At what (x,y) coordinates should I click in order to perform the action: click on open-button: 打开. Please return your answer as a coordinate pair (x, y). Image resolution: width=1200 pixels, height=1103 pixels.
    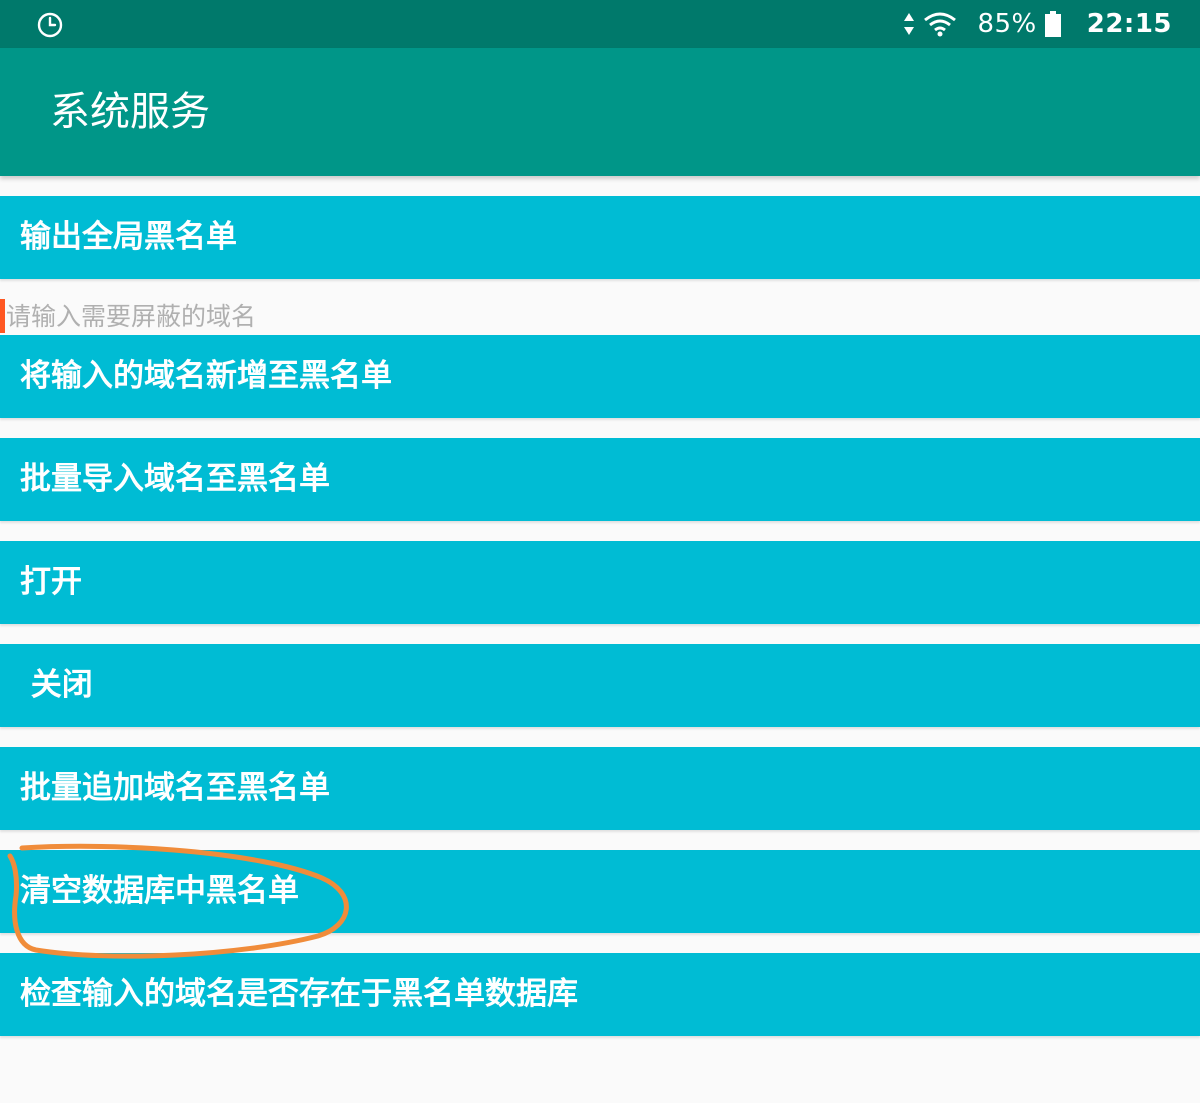
    Looking at the image, I should click on (600, 582).